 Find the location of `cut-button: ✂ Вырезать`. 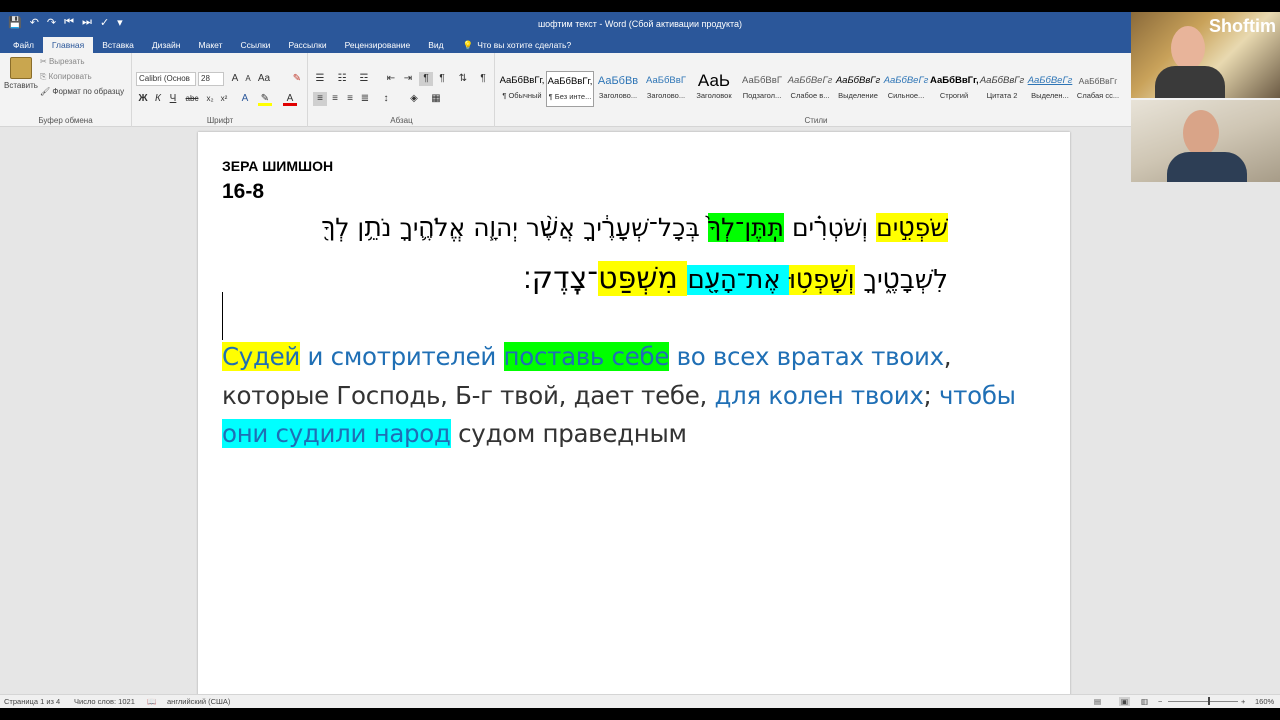

cut-button: ✂ Вырезать is located at coordinates (62, 61).